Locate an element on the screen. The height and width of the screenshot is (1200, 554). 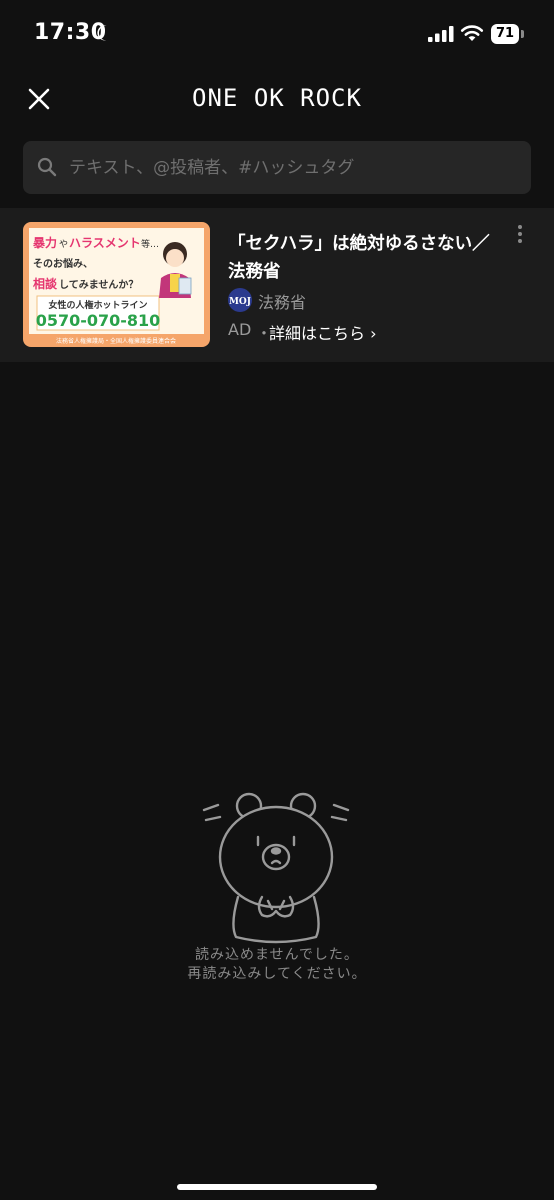
ad-image-hotline-number: 0570-070-810 is located at coordinates (98, 320).